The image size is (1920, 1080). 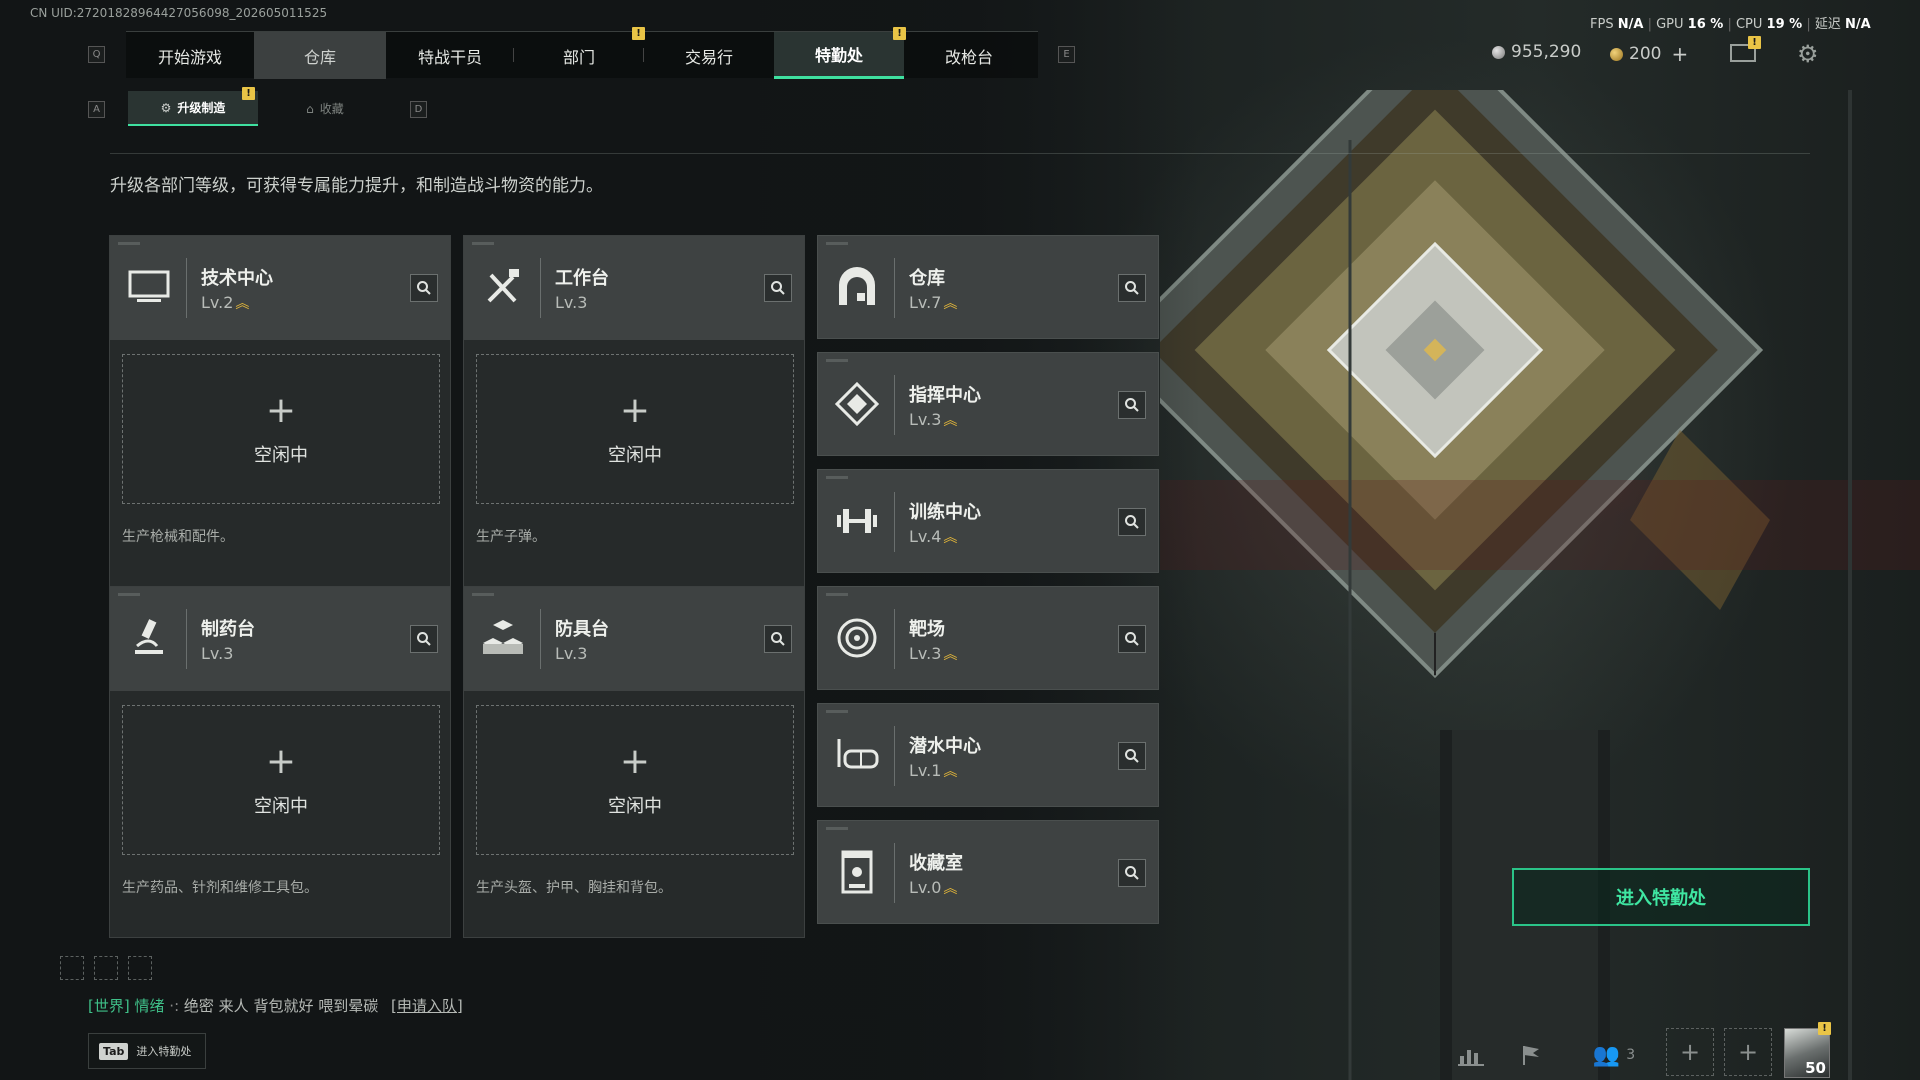 What do you see at coordinates (331, 109) in the screenshot?
I see `subtab-label: 收藏` at bounding box center [331, 109].